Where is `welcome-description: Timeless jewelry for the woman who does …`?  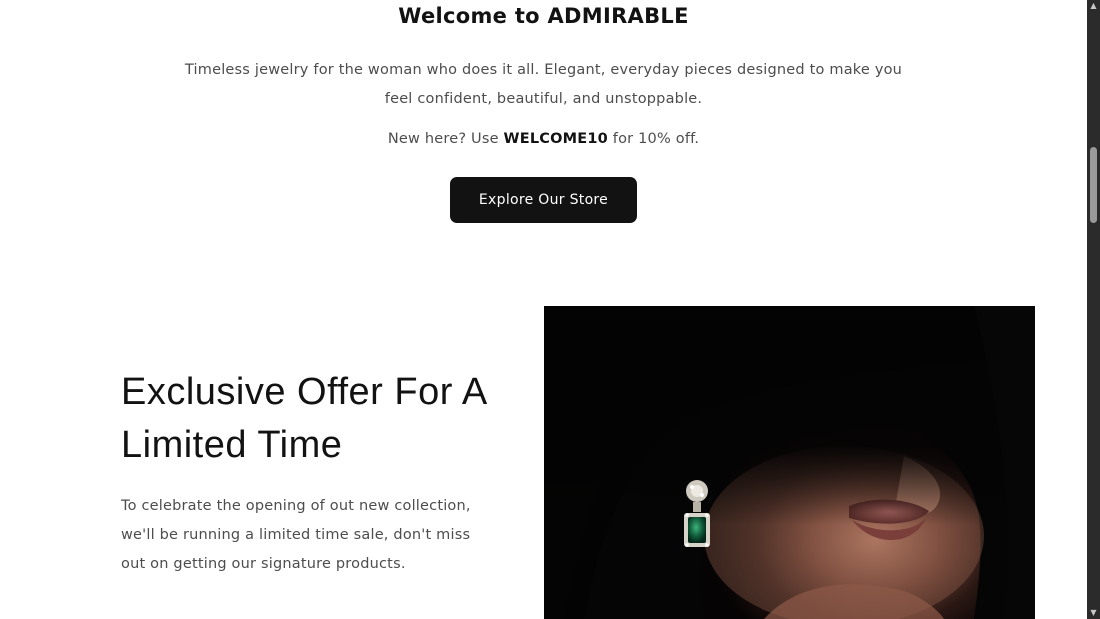 welcome-description: Timeless jewelry for the woman who does … is located at coordinates (543, 84).